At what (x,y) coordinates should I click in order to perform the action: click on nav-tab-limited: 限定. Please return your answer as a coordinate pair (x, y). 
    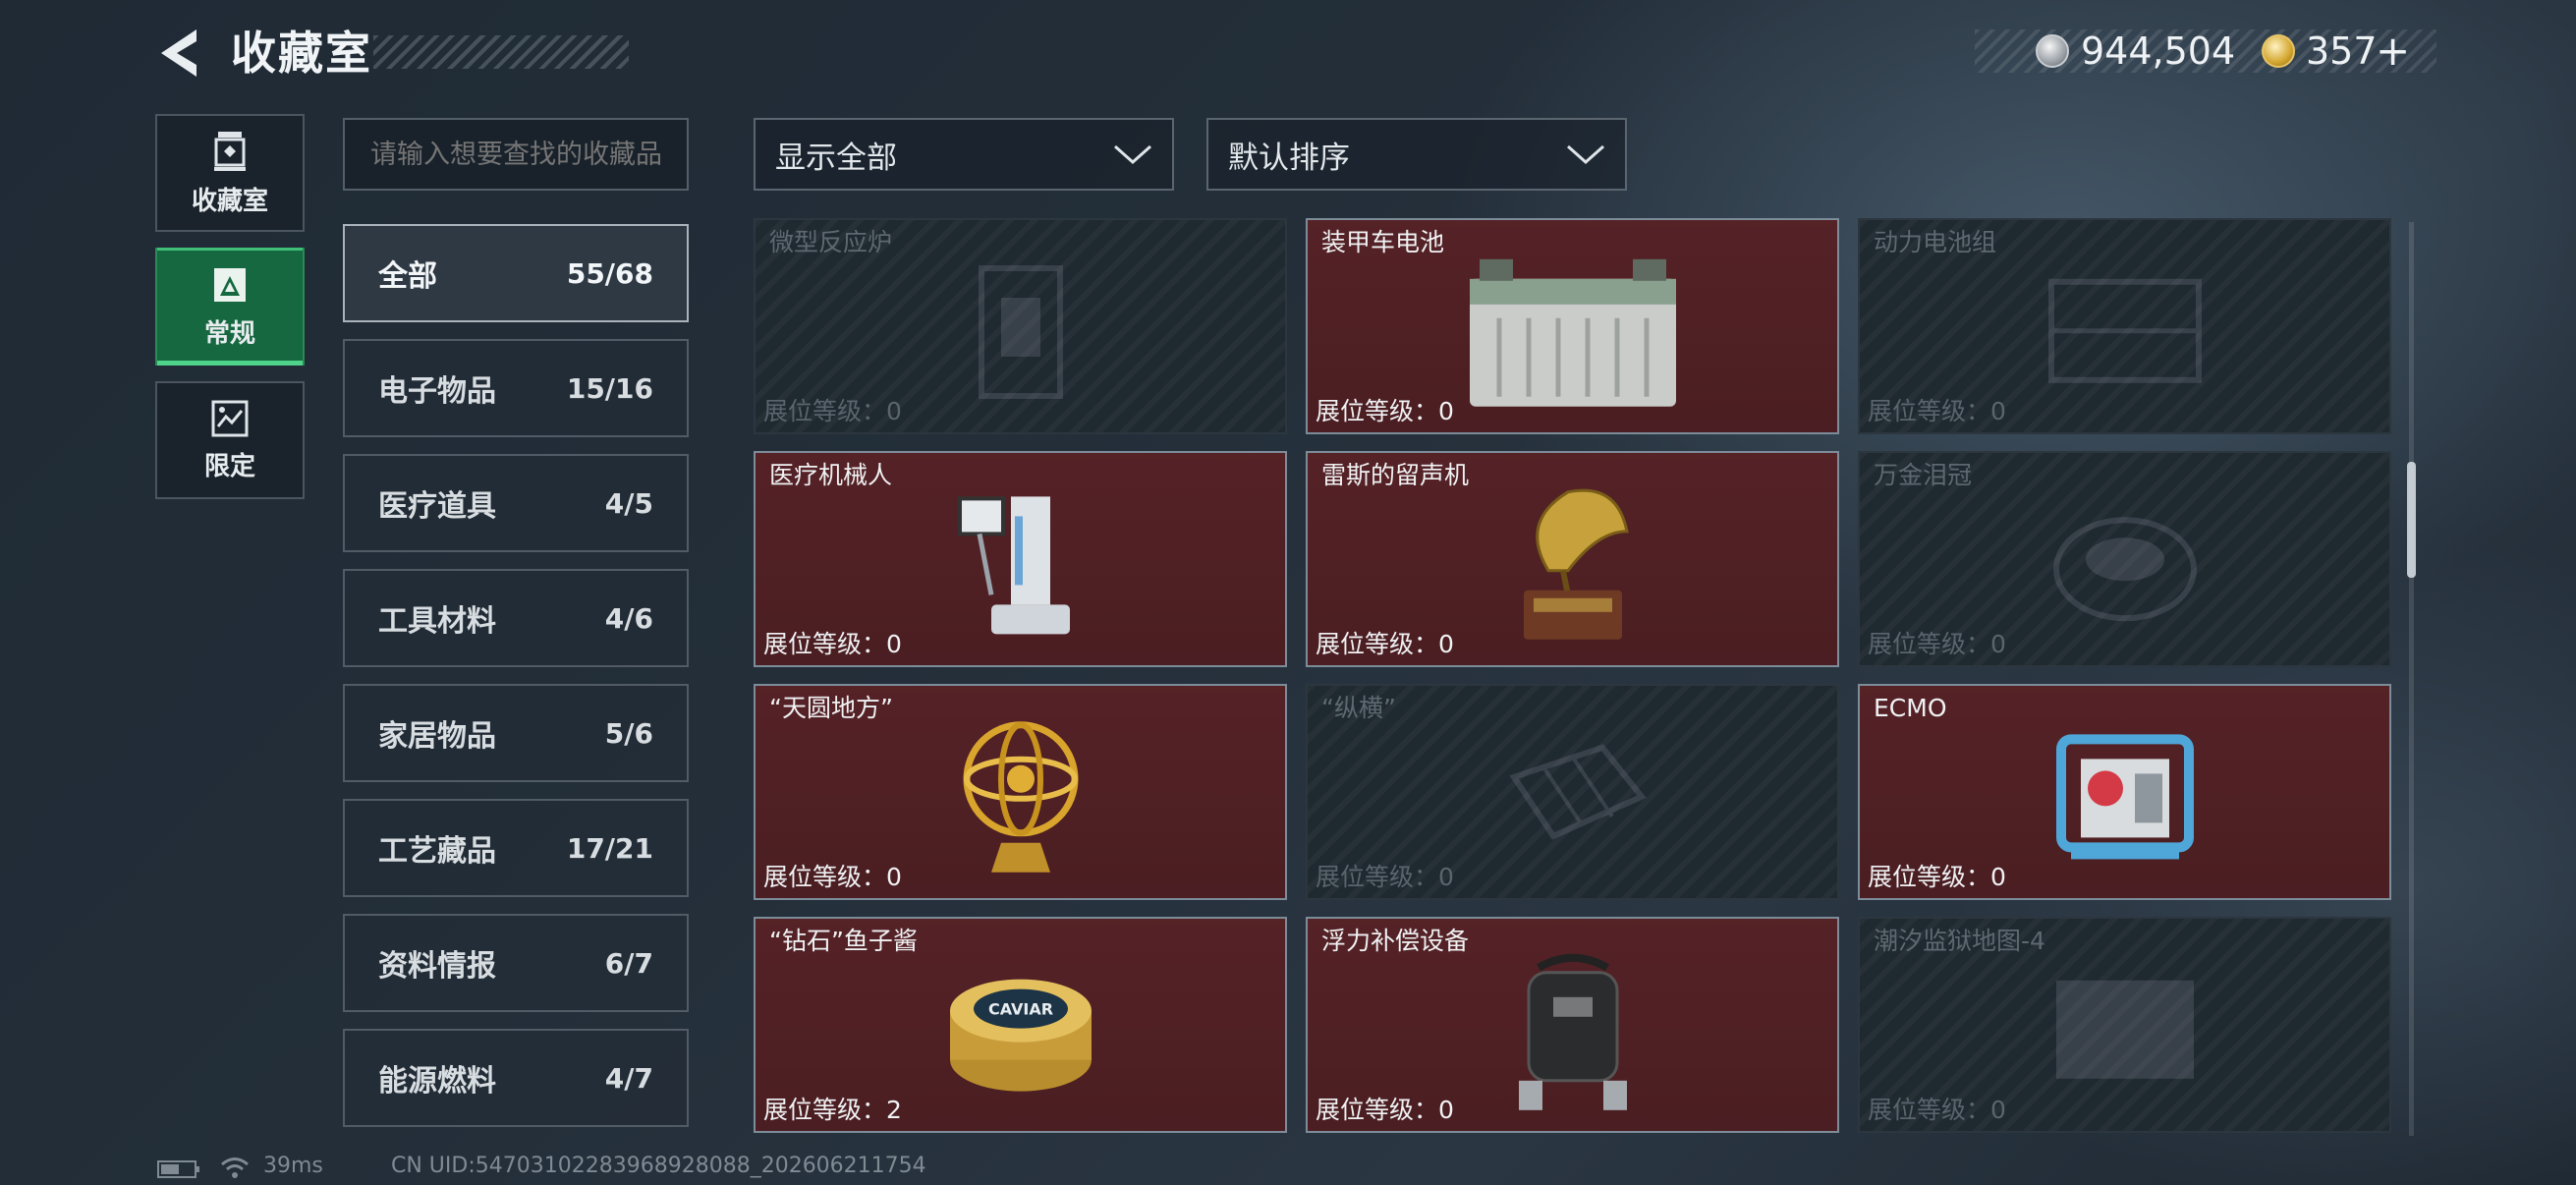
    Looking at the image, I should click on (230, 440).